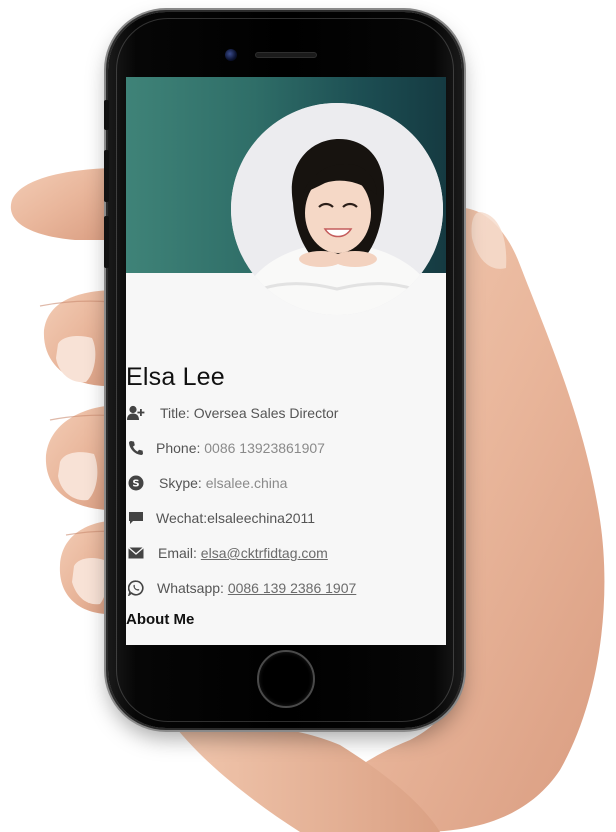 This screenshot has height=832, width=616. I want to click on title-text: Title: Oversea Sales Director, so click(249, 413).